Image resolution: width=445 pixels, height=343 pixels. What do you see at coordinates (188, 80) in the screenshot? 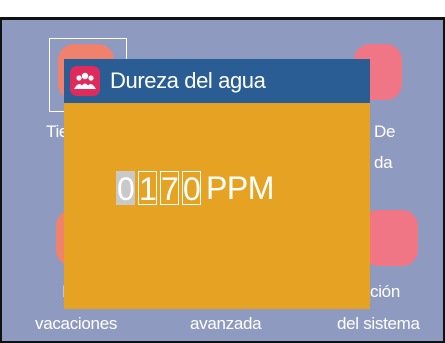
I see `dialog-title: Dureza del agua` at bounding box center [188, 80].